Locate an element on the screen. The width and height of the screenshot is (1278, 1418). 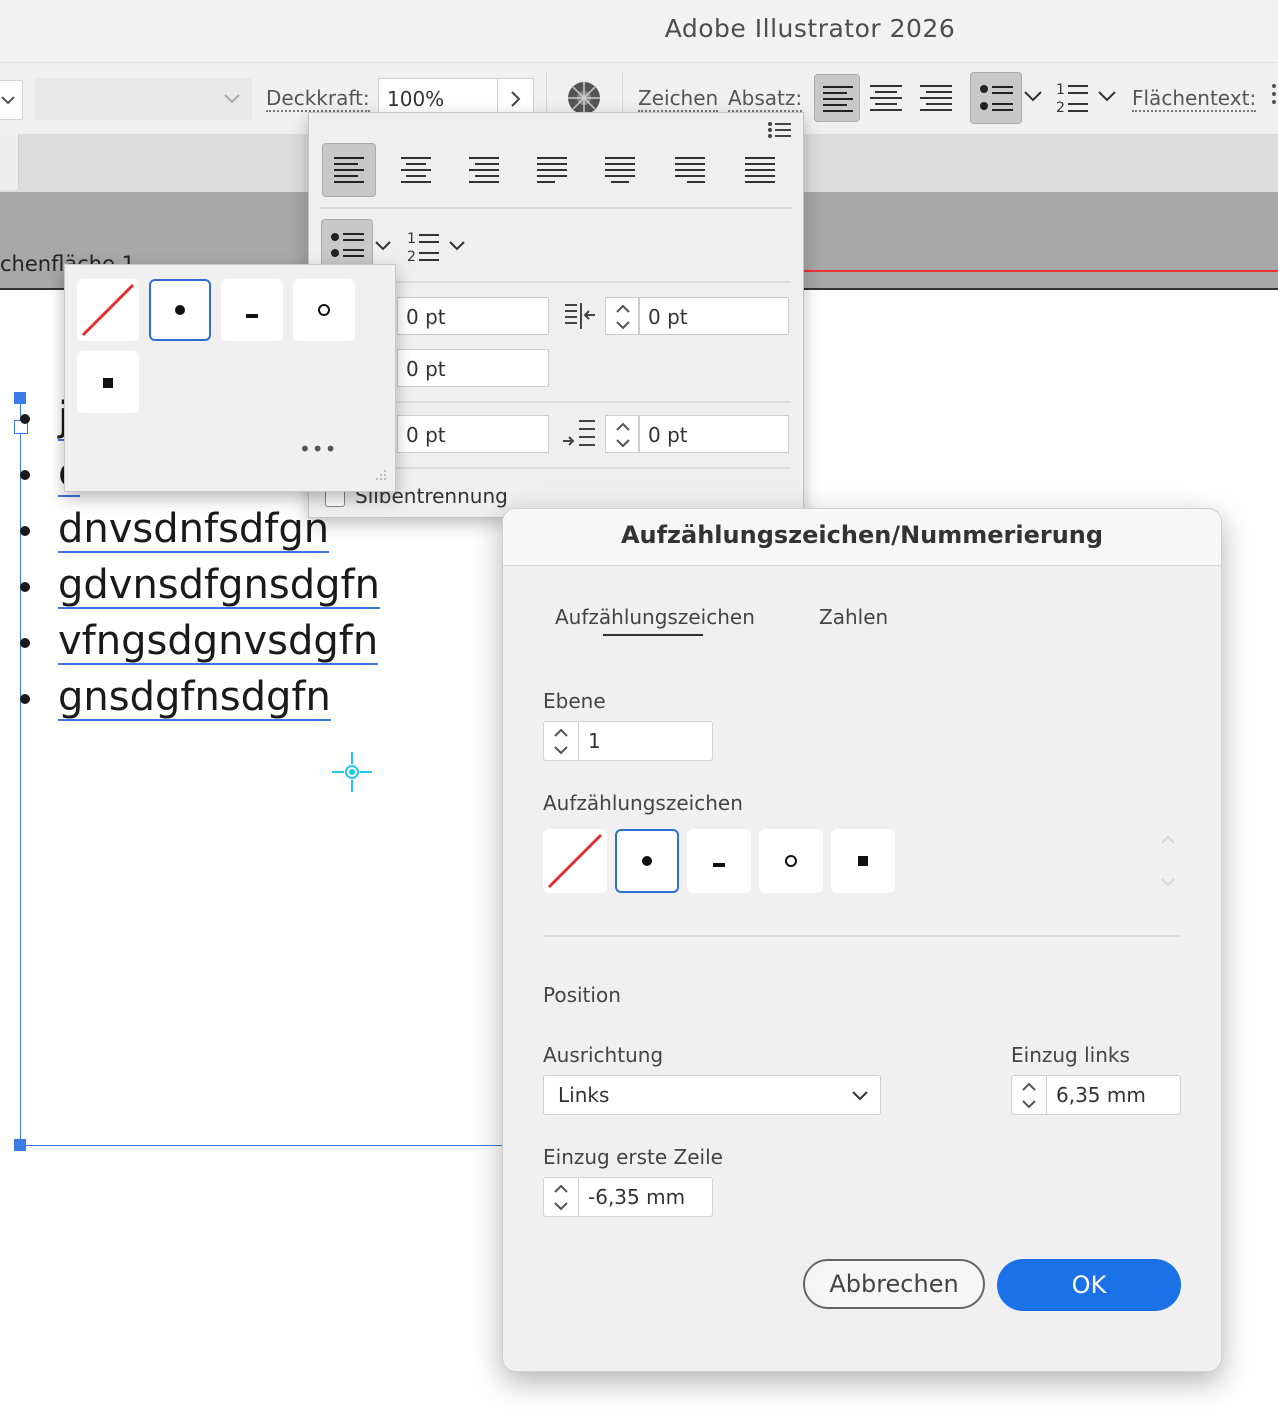
alignment-value: Links is located at coordinates (583, 1095).